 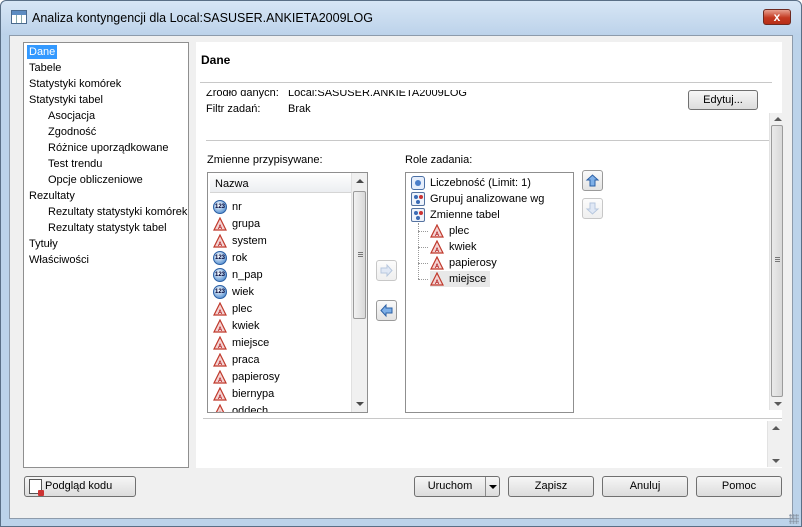 What do you see at coordinates (460, 279) in the screenshot?
I see `table-variable-item: Amiejsce` at bounding box center [460, 279].